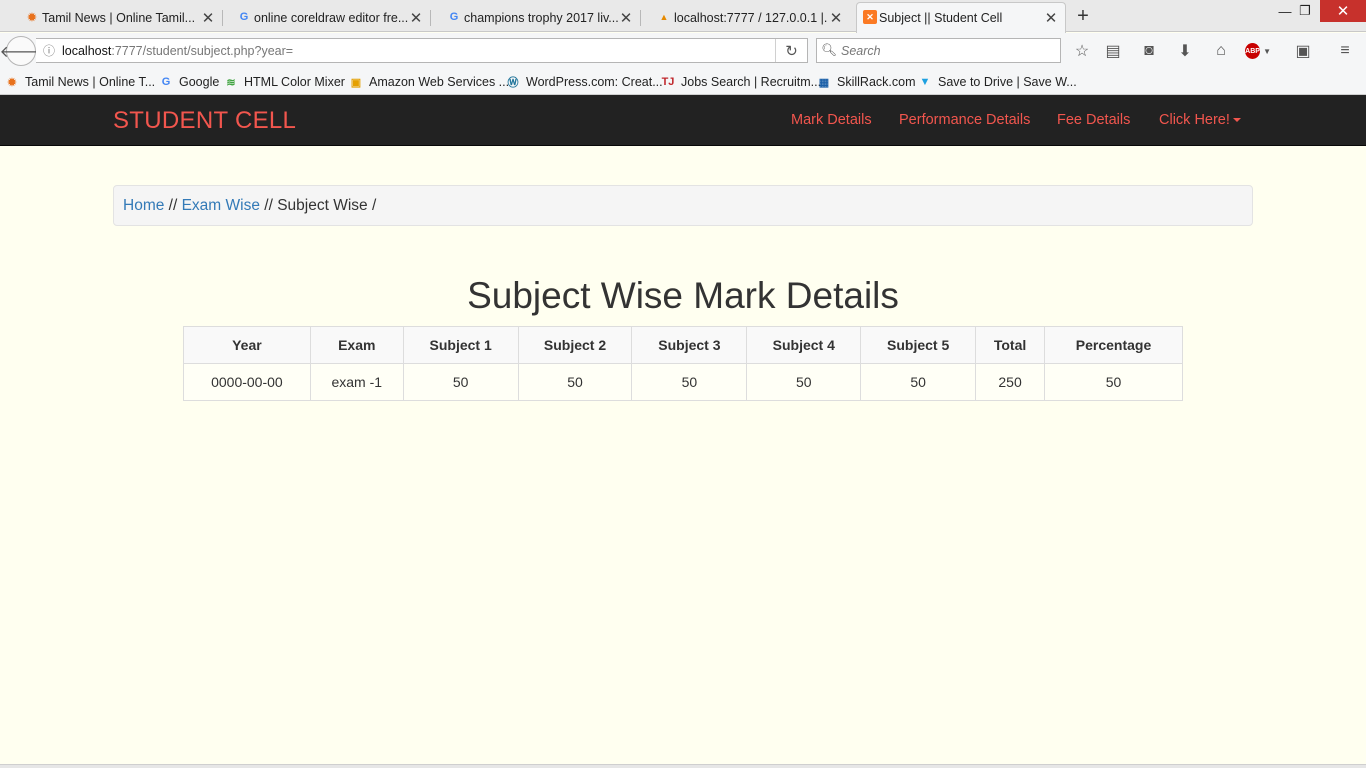  Describe the element at coordinates (32, 17) in the screenshot. I see `sun-icon: ✹` at that location.